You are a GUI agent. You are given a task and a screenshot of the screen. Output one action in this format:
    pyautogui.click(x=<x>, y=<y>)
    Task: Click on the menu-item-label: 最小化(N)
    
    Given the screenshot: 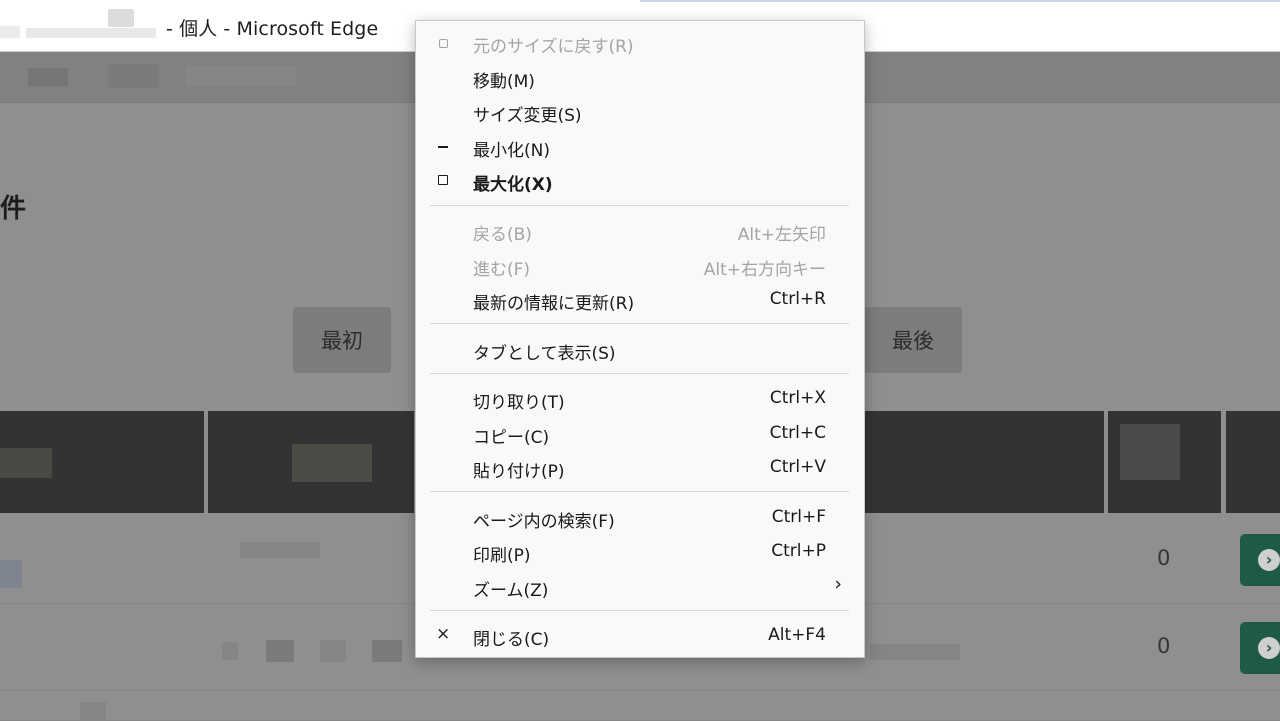 What is the action you would take?
    pyautogui.click(x=511, y=151)
    